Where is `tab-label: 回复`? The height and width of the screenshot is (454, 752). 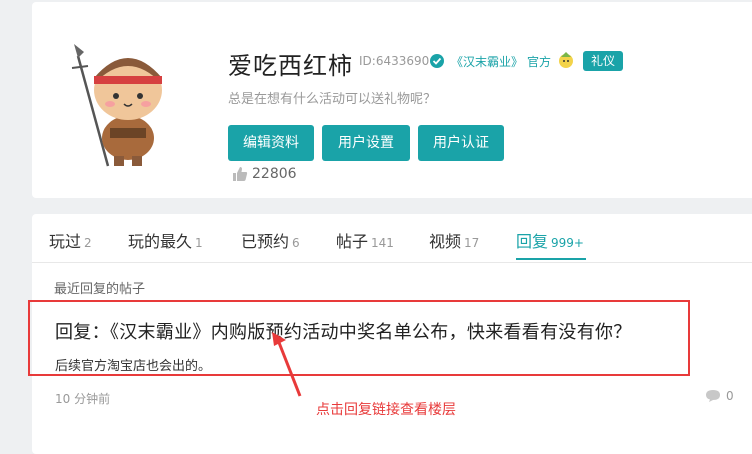 tab-label: 回复 is located at coordinates (532, 241).